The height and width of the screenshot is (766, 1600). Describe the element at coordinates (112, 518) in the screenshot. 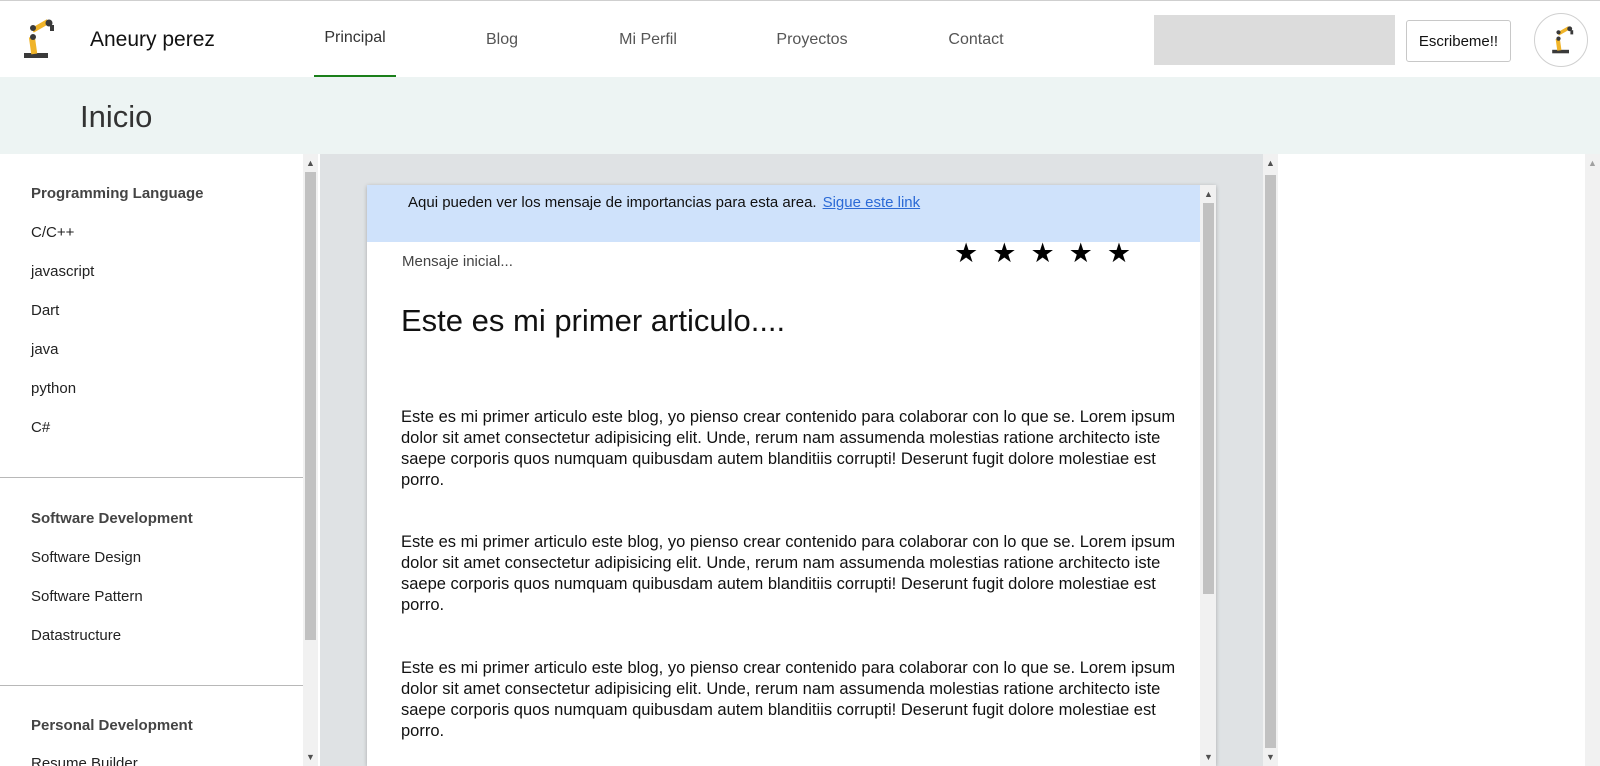

I see `sidebar-section-title: Software Development` at that location.